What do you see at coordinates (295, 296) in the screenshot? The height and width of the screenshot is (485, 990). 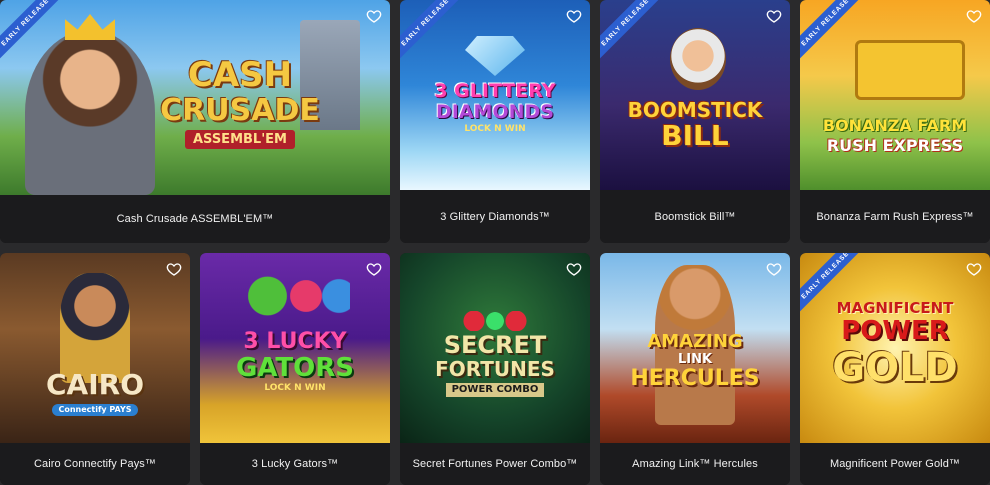 I see `gators-characters-art` at bounding box center [295, 296].